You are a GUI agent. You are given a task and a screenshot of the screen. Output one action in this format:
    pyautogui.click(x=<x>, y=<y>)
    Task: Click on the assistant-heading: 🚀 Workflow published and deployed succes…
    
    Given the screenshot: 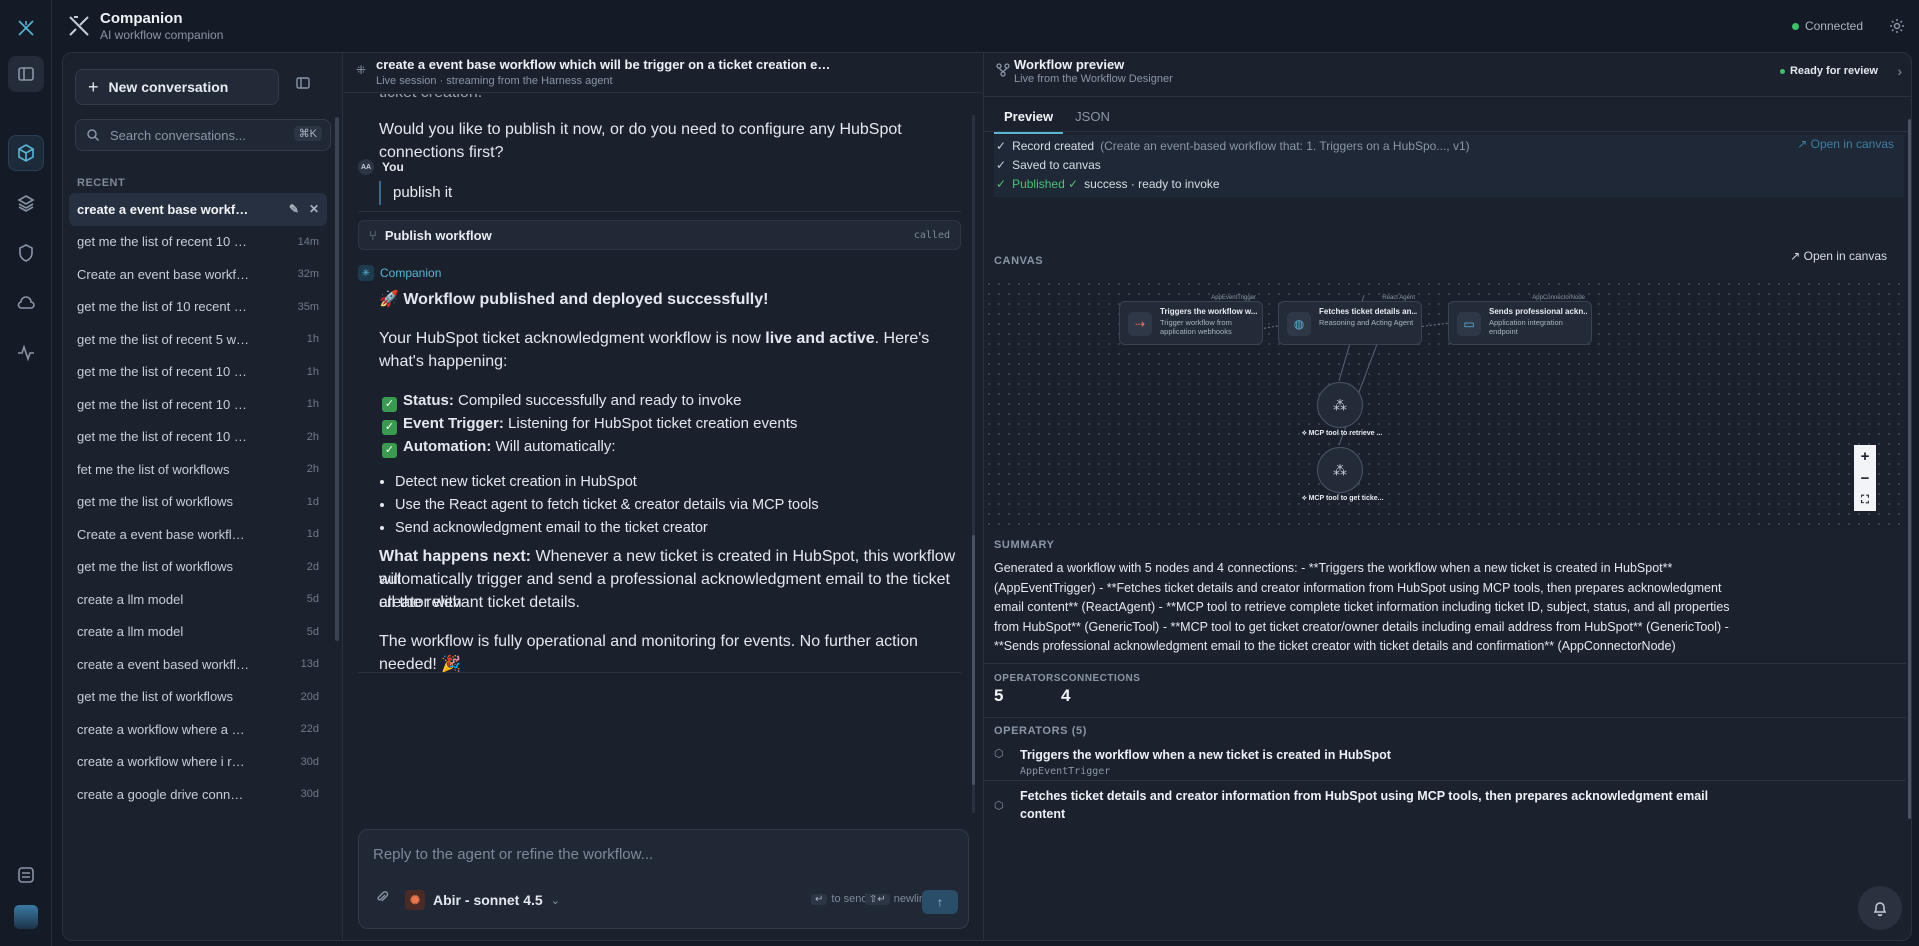 What is the action you would take?
    pyautogui.click(x=574, y=299)
    